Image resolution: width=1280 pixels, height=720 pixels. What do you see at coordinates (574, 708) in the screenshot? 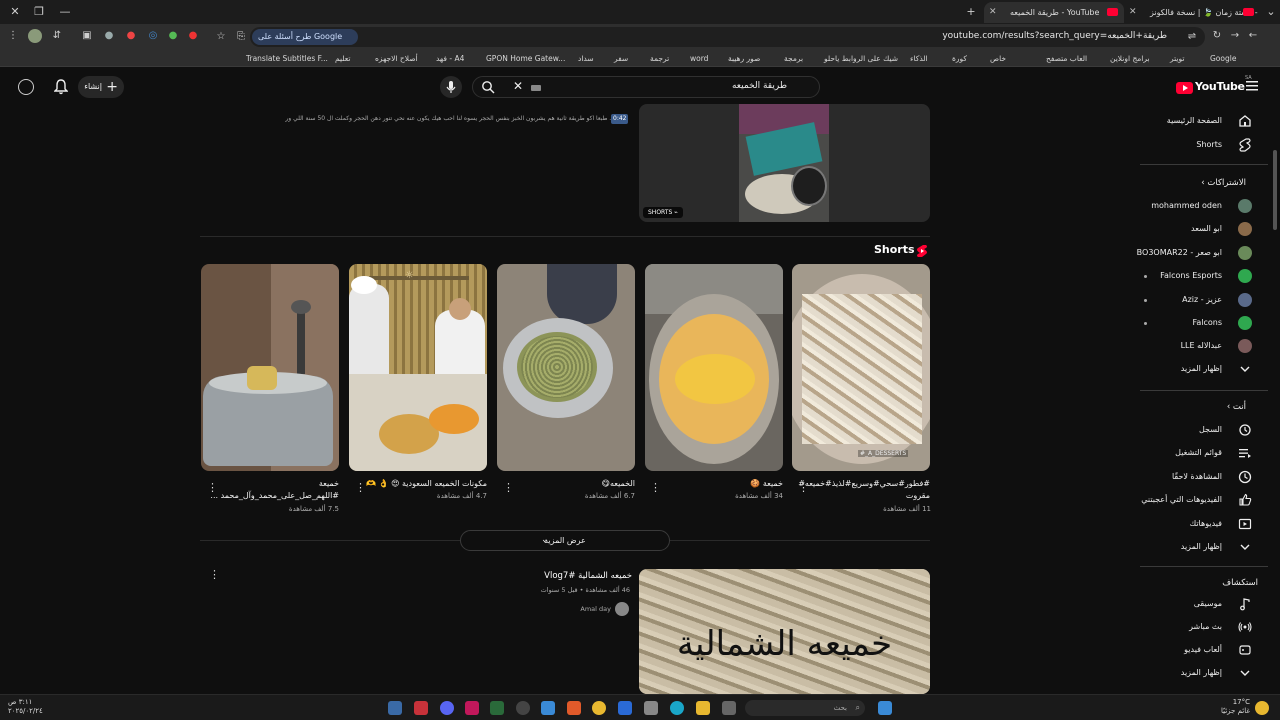
I see `brave-icon` at bounding box center [574, 708].